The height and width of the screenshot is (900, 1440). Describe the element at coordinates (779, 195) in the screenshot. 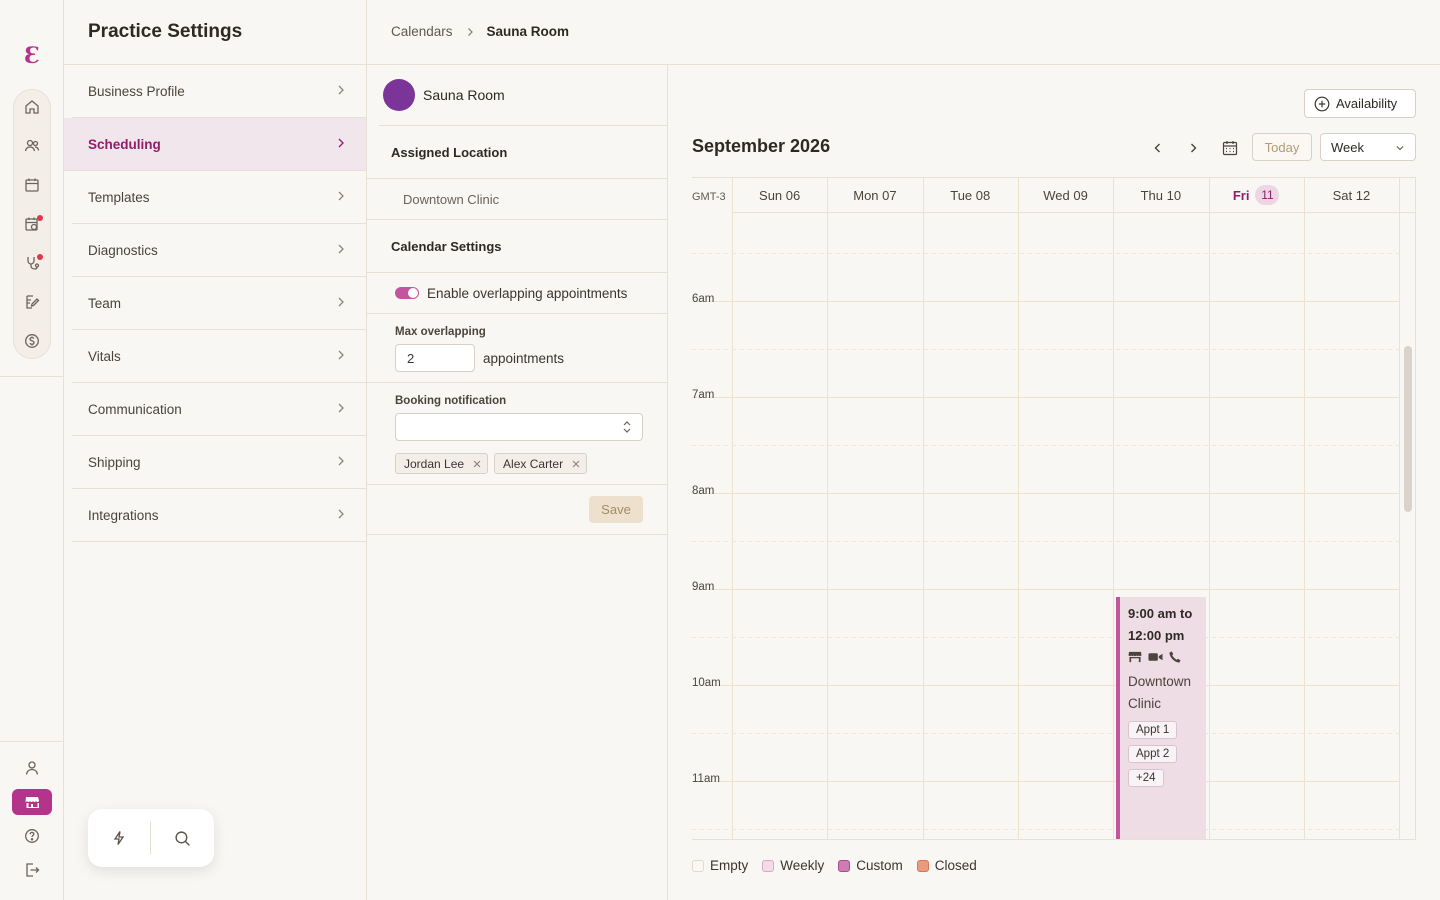

I see `day-header: Sun 06` at that location.